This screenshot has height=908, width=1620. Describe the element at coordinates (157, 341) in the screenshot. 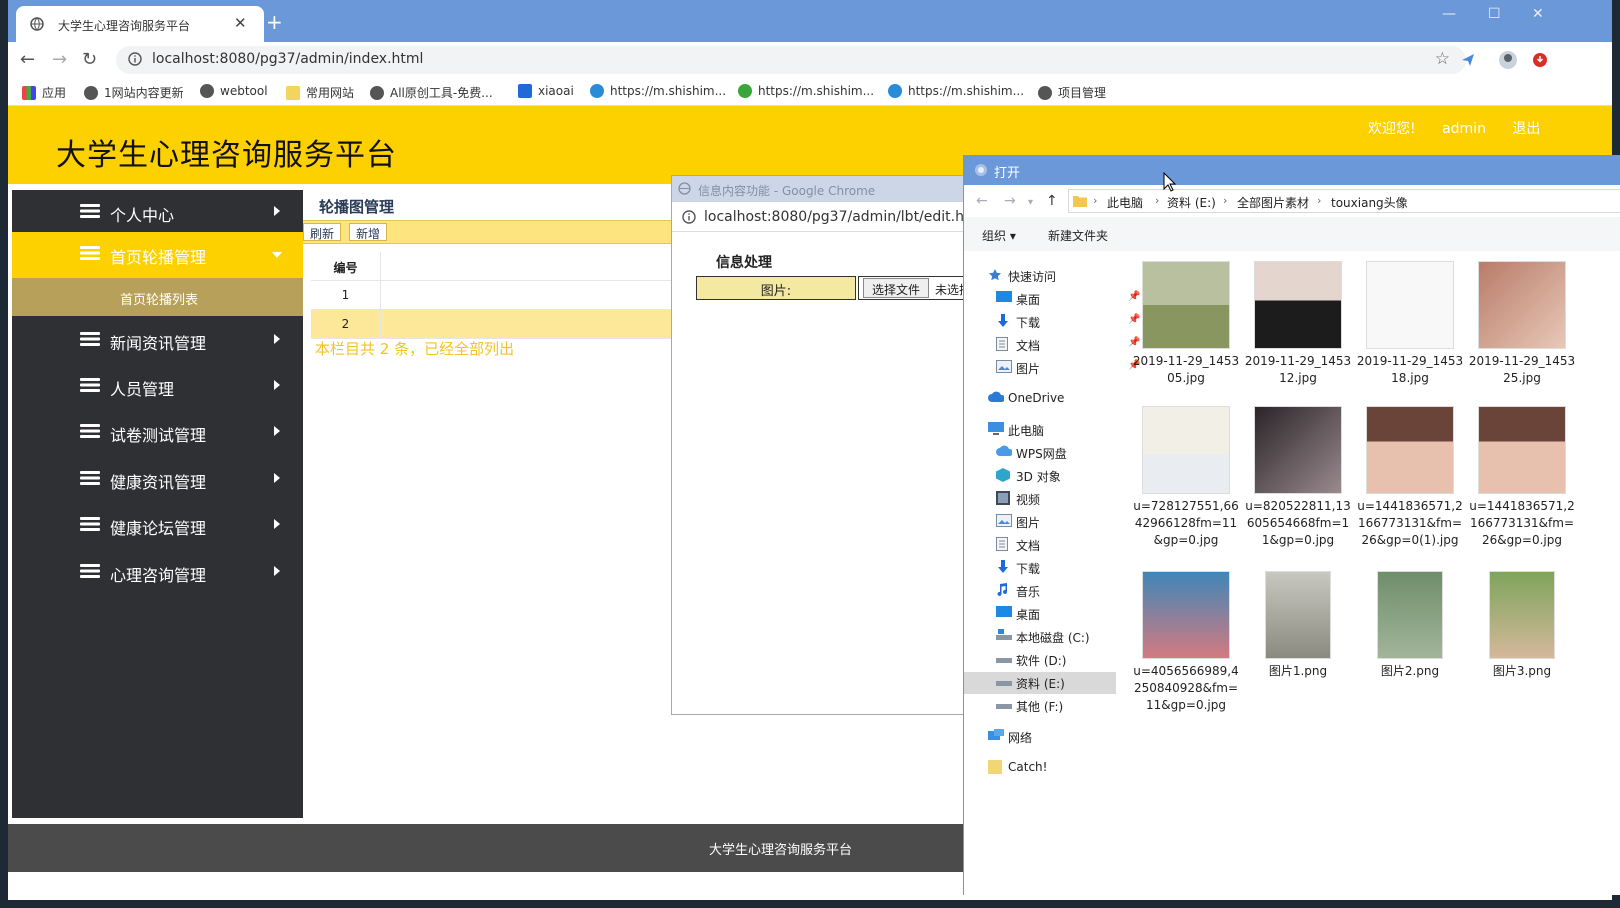

I see `sidebar-item-news: 新闻资讯管理` at that location.